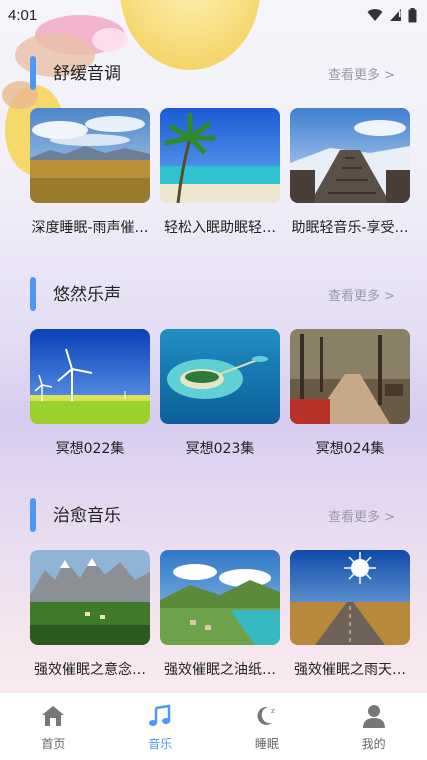 The width and height of the screenshot is (427, 760). I want to click on music-card: 冥想024集, so click(350, 393).